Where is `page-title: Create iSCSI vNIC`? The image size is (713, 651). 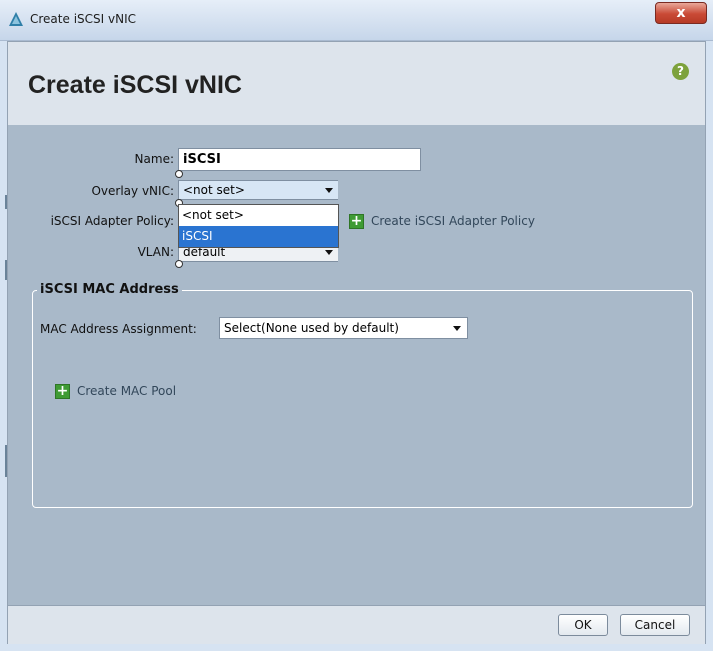
page-title: Create iSCSI vNIC is located at coordinates (135, 85).